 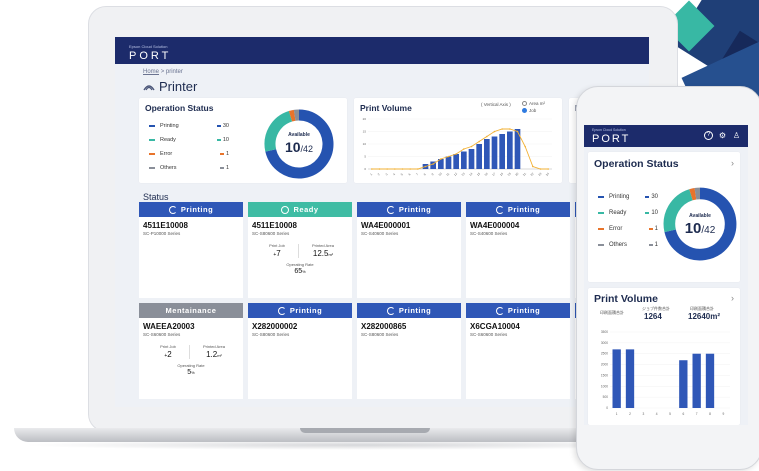 I want to click on x-tick-label: 5, so click(x=402, y=174).